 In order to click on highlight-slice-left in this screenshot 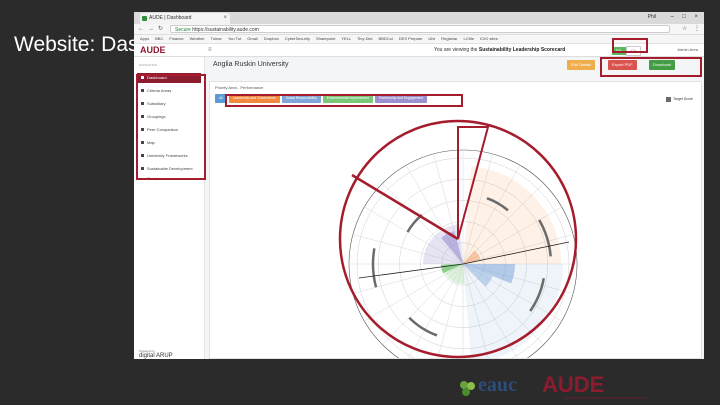, I will do `click(405, 207)`.